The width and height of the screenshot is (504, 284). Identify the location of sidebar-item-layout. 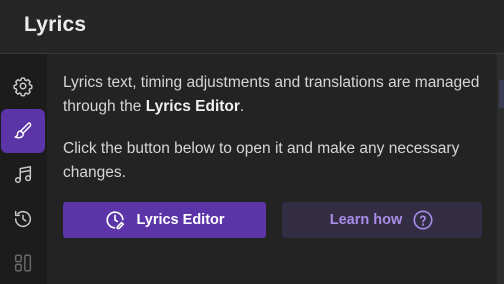
(23, 262).